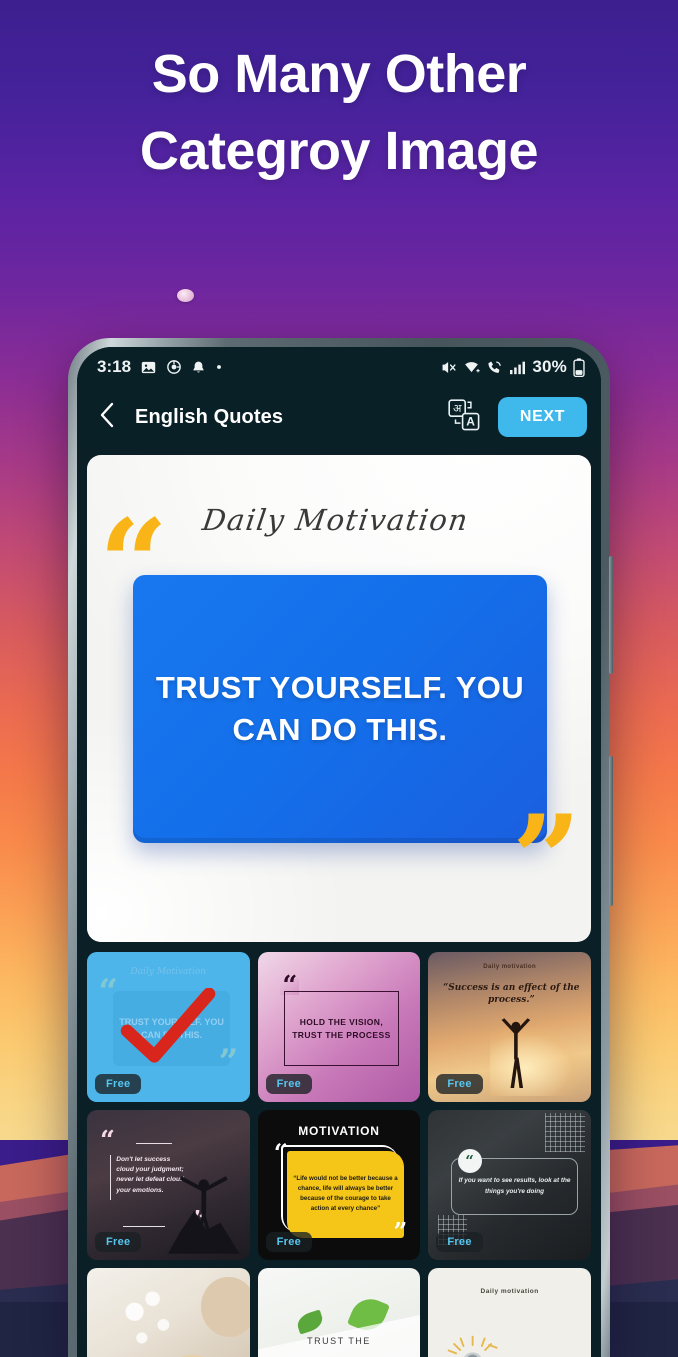  What do you see at coordinates (511, 994) in the screenshot?
I see `thumb-text: “Success is an effect of the process.”` at bounding box center [511, 994].